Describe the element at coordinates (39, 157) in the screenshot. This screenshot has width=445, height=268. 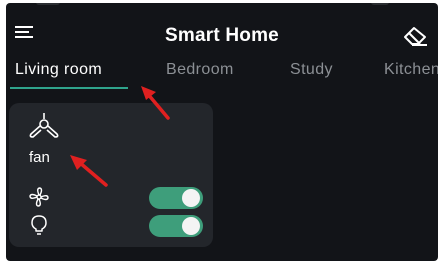
I see `device-name: fan` at that location.